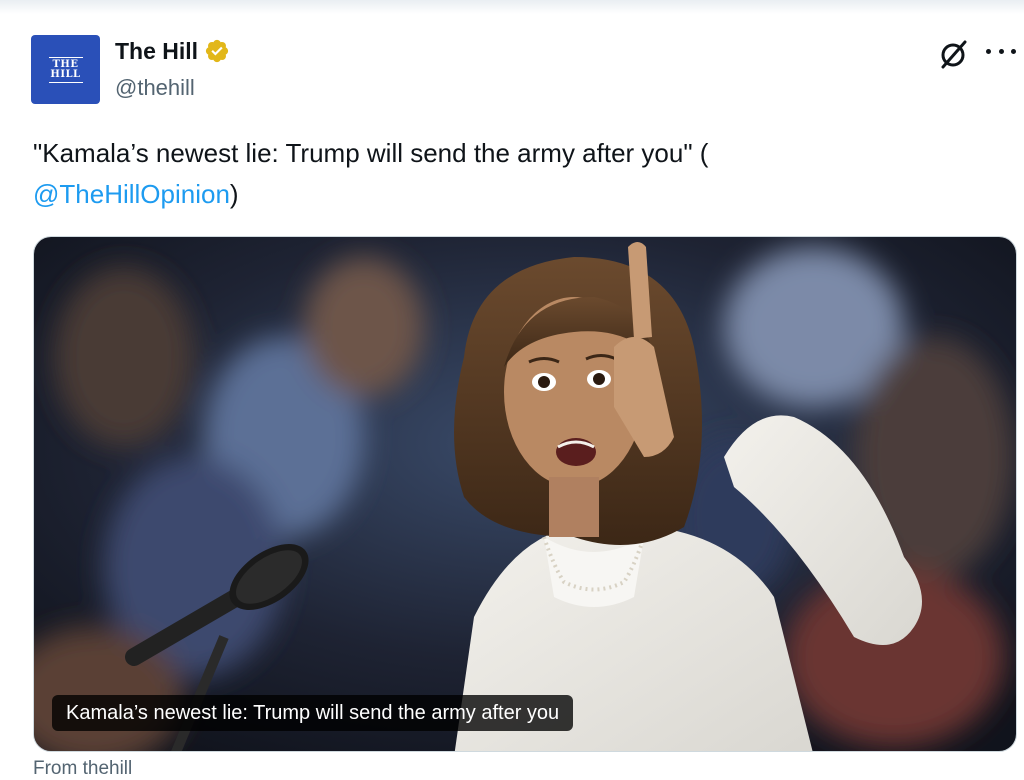 The width and height of the screenshot is (1024, 780). Describe the element at coordinates (155, 88) in the screenshot. I see `author-handle: @thehill` at that location.